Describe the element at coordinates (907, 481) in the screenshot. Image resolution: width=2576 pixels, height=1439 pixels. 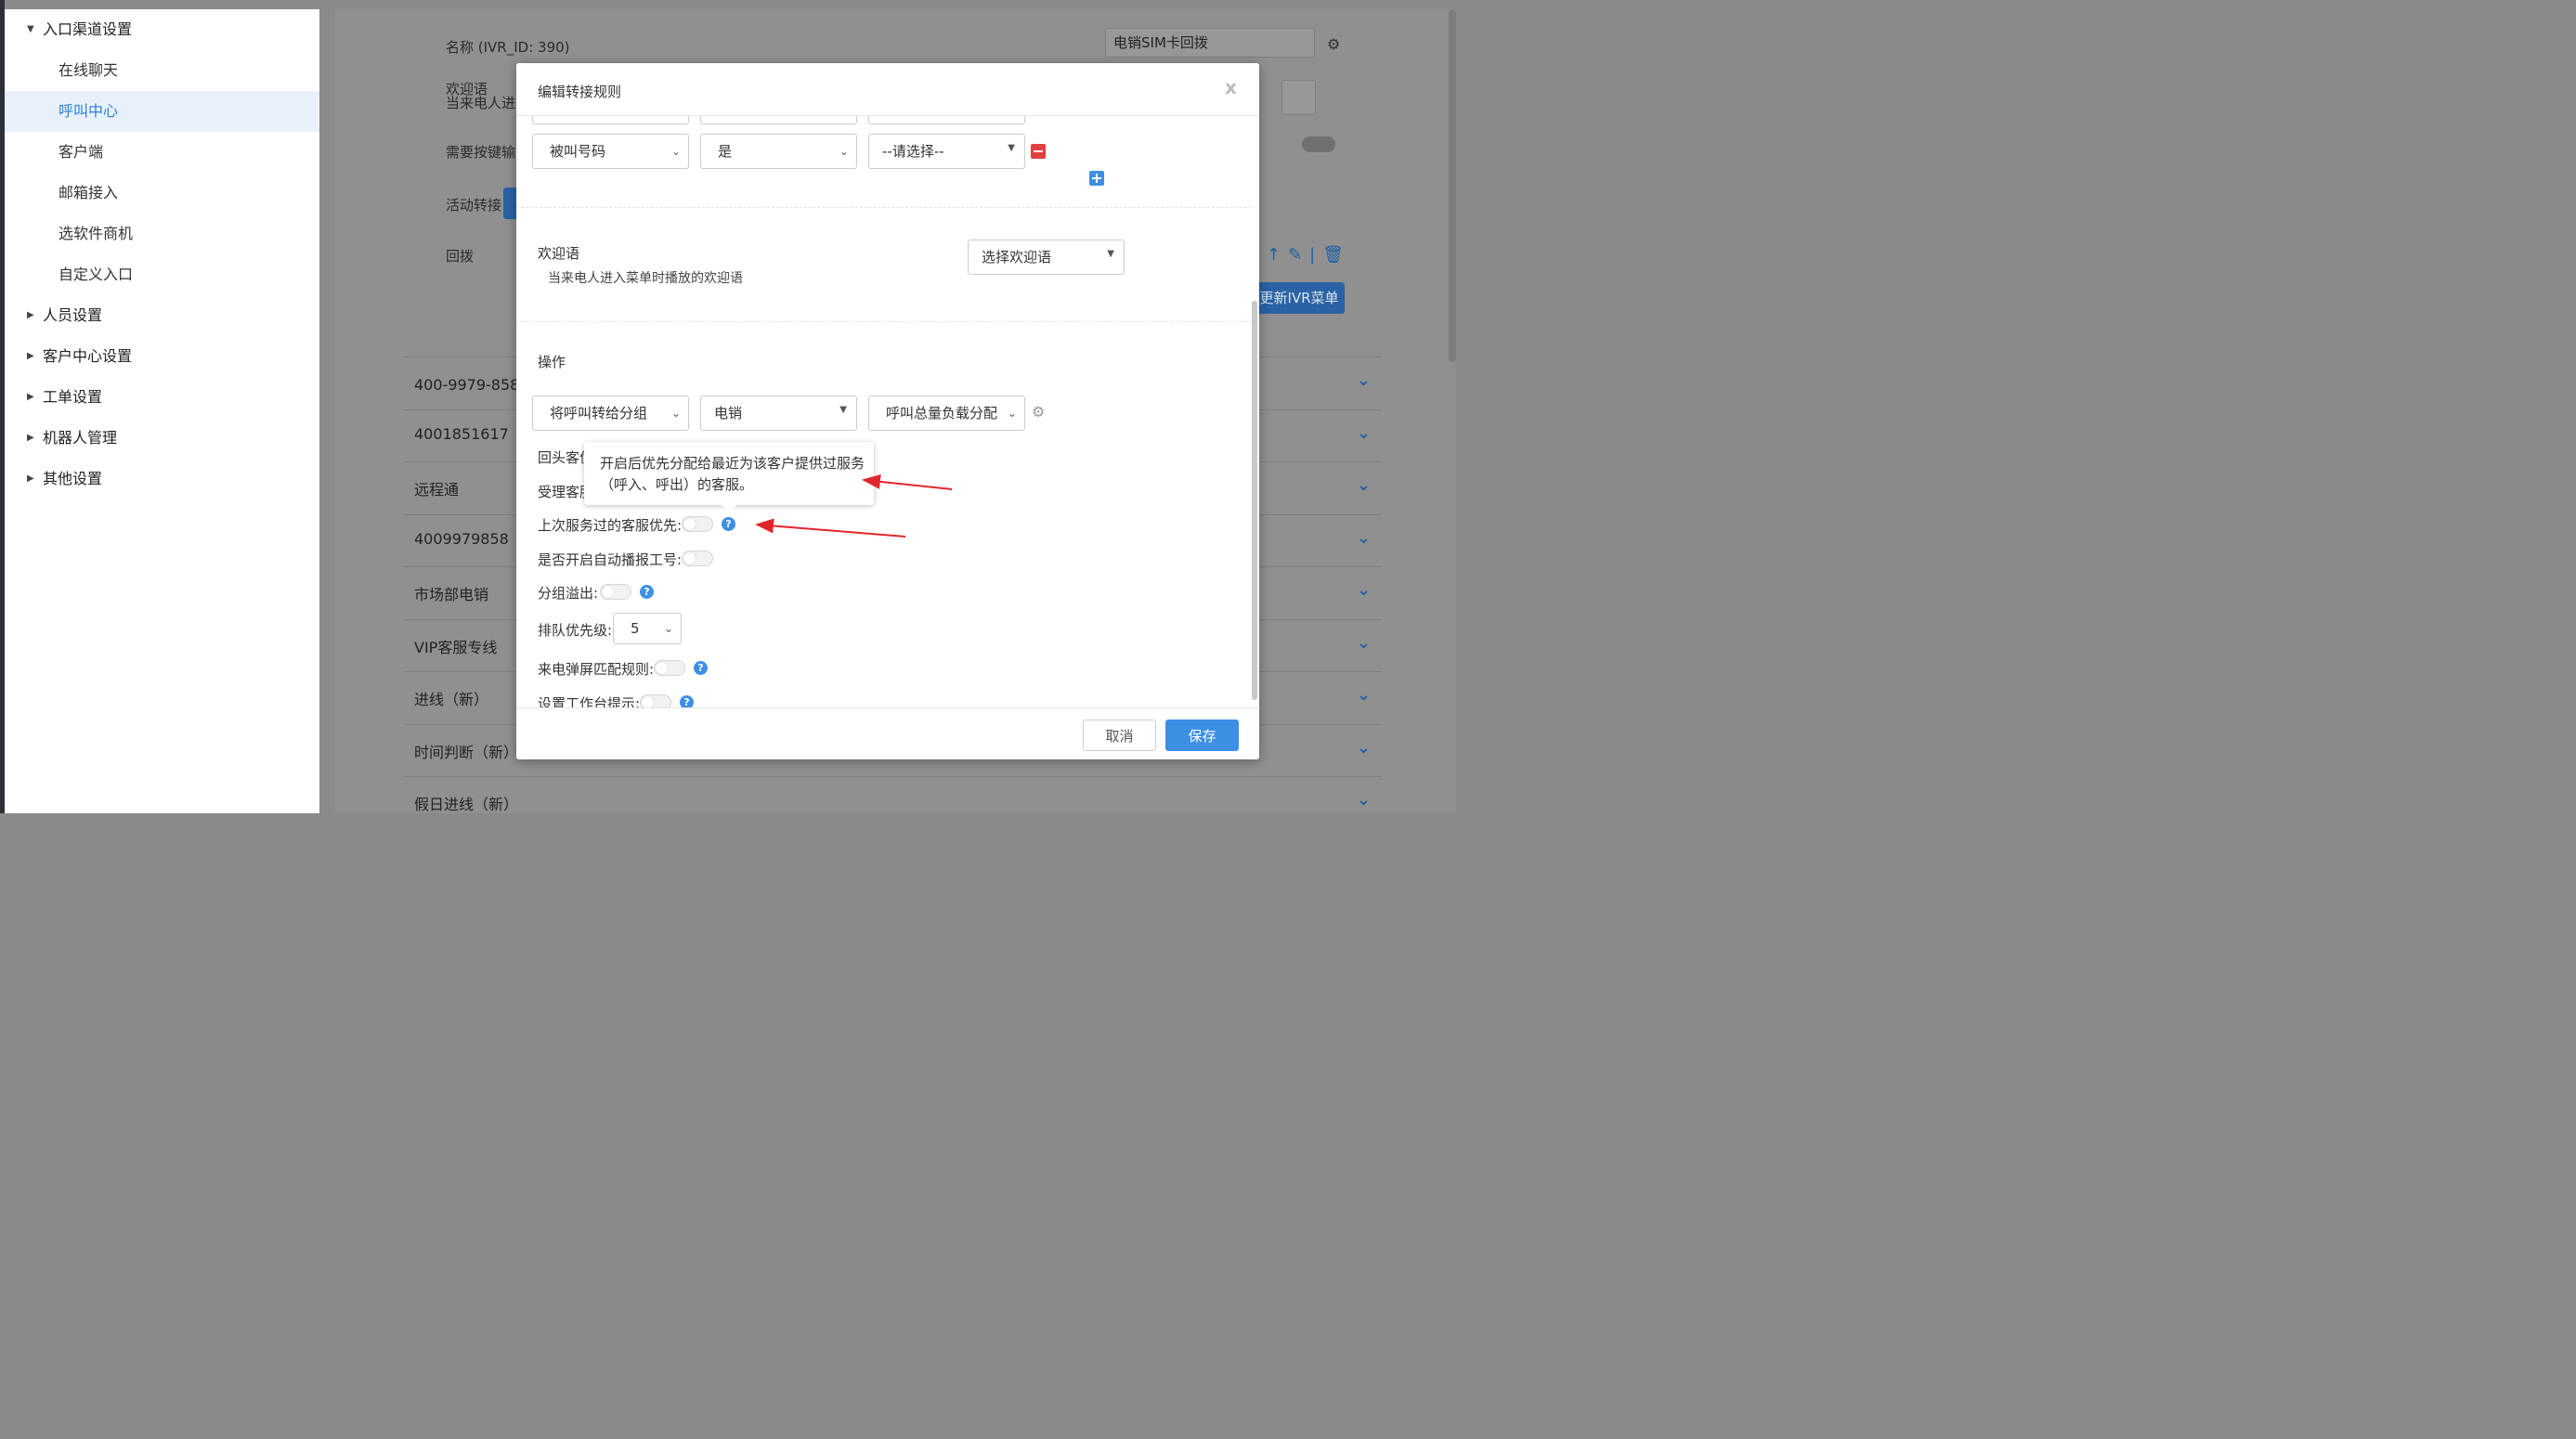
I see `annotation-arrow-tooltip` at that location.